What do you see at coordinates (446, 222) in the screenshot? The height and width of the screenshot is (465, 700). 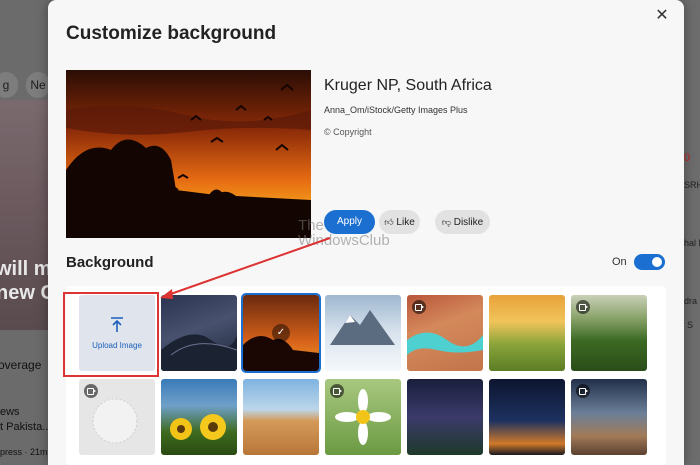 I see `thumbs-down-icon: 👎︎` at bounding box center [446, 222].